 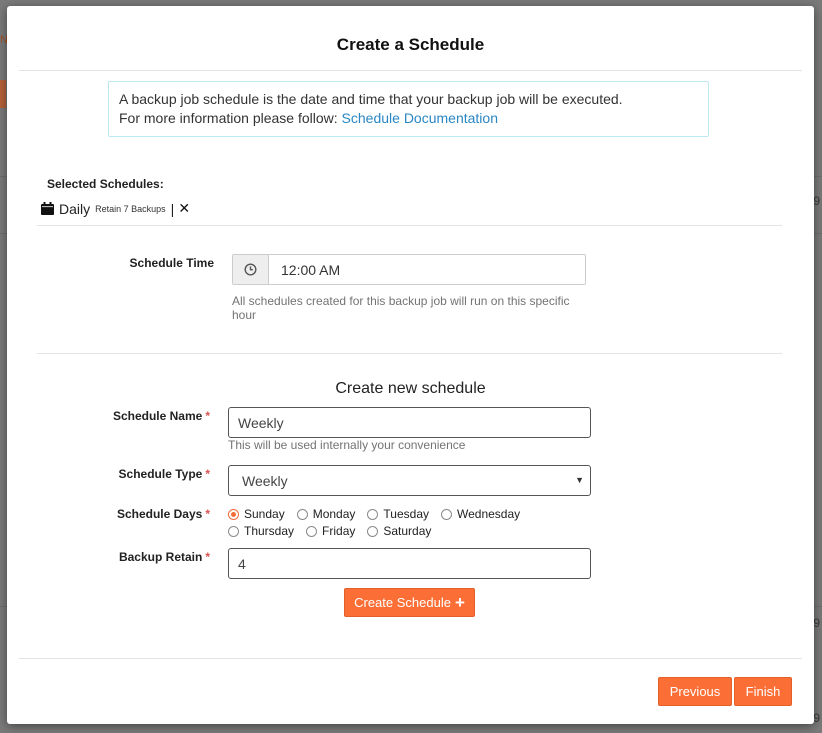 I want to click on schedule-days-label-text: Schedule Days, so click(x=159, y=514).